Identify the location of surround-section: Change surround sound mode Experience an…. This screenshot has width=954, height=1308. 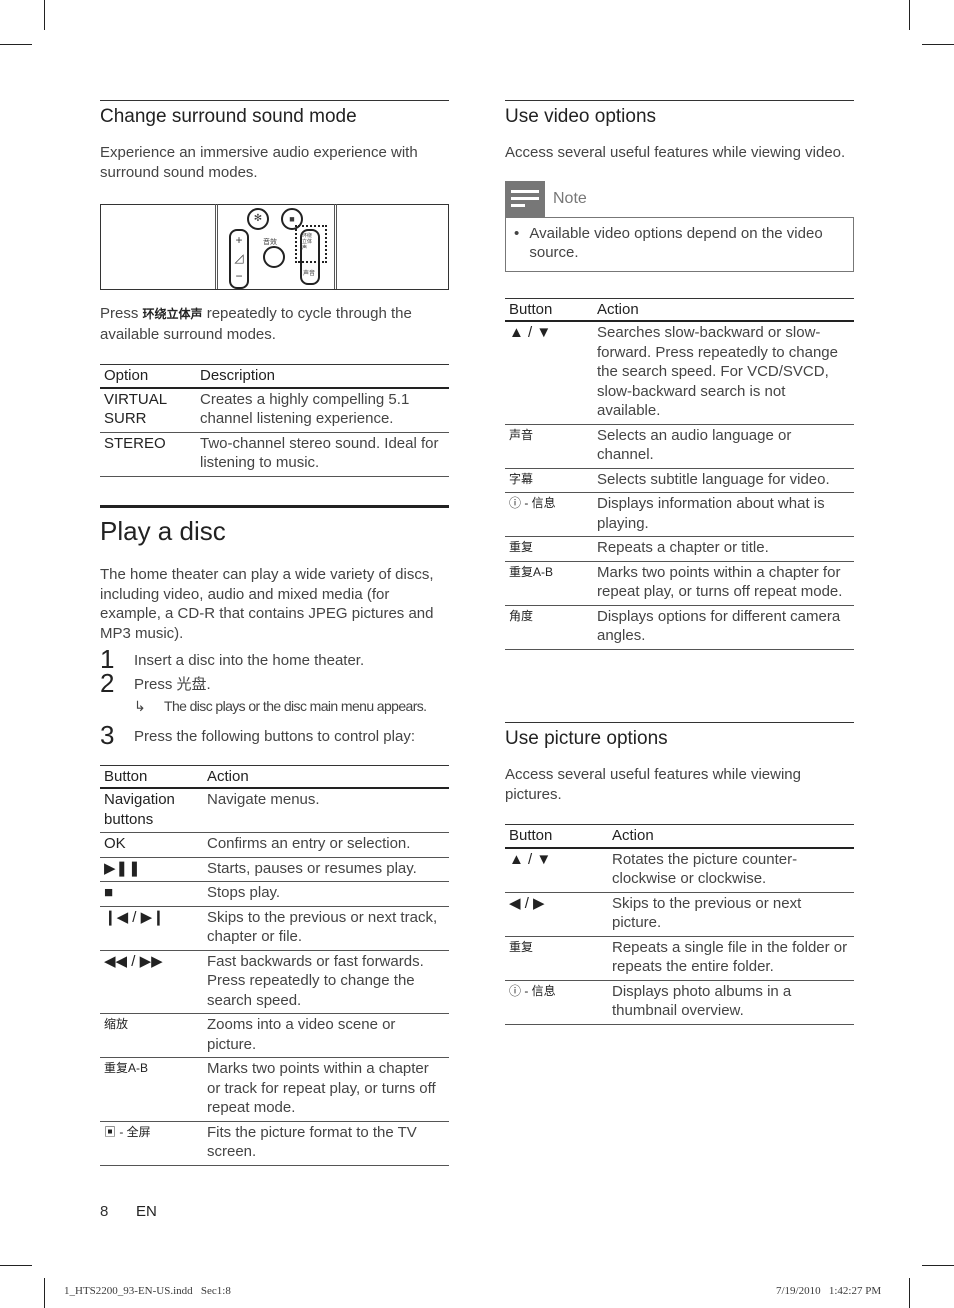
(274, 288).